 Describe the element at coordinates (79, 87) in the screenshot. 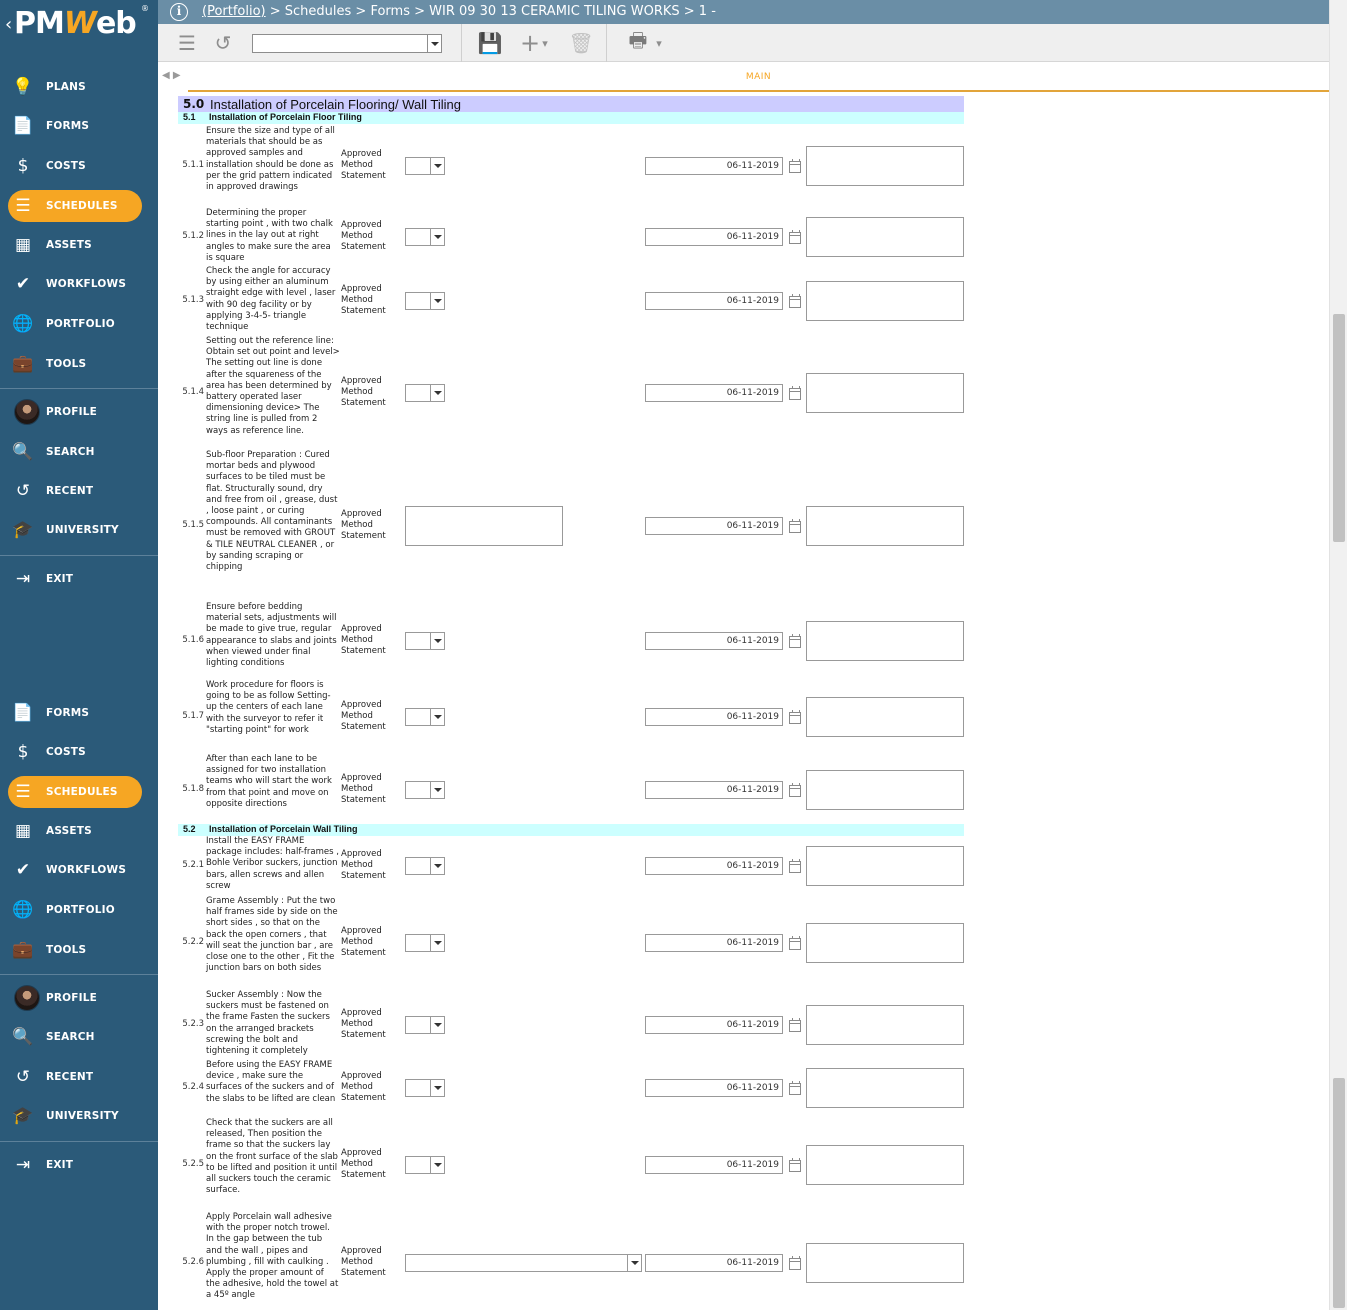

I see `sidebar-item-plans: 💡 PLANS` at that location.